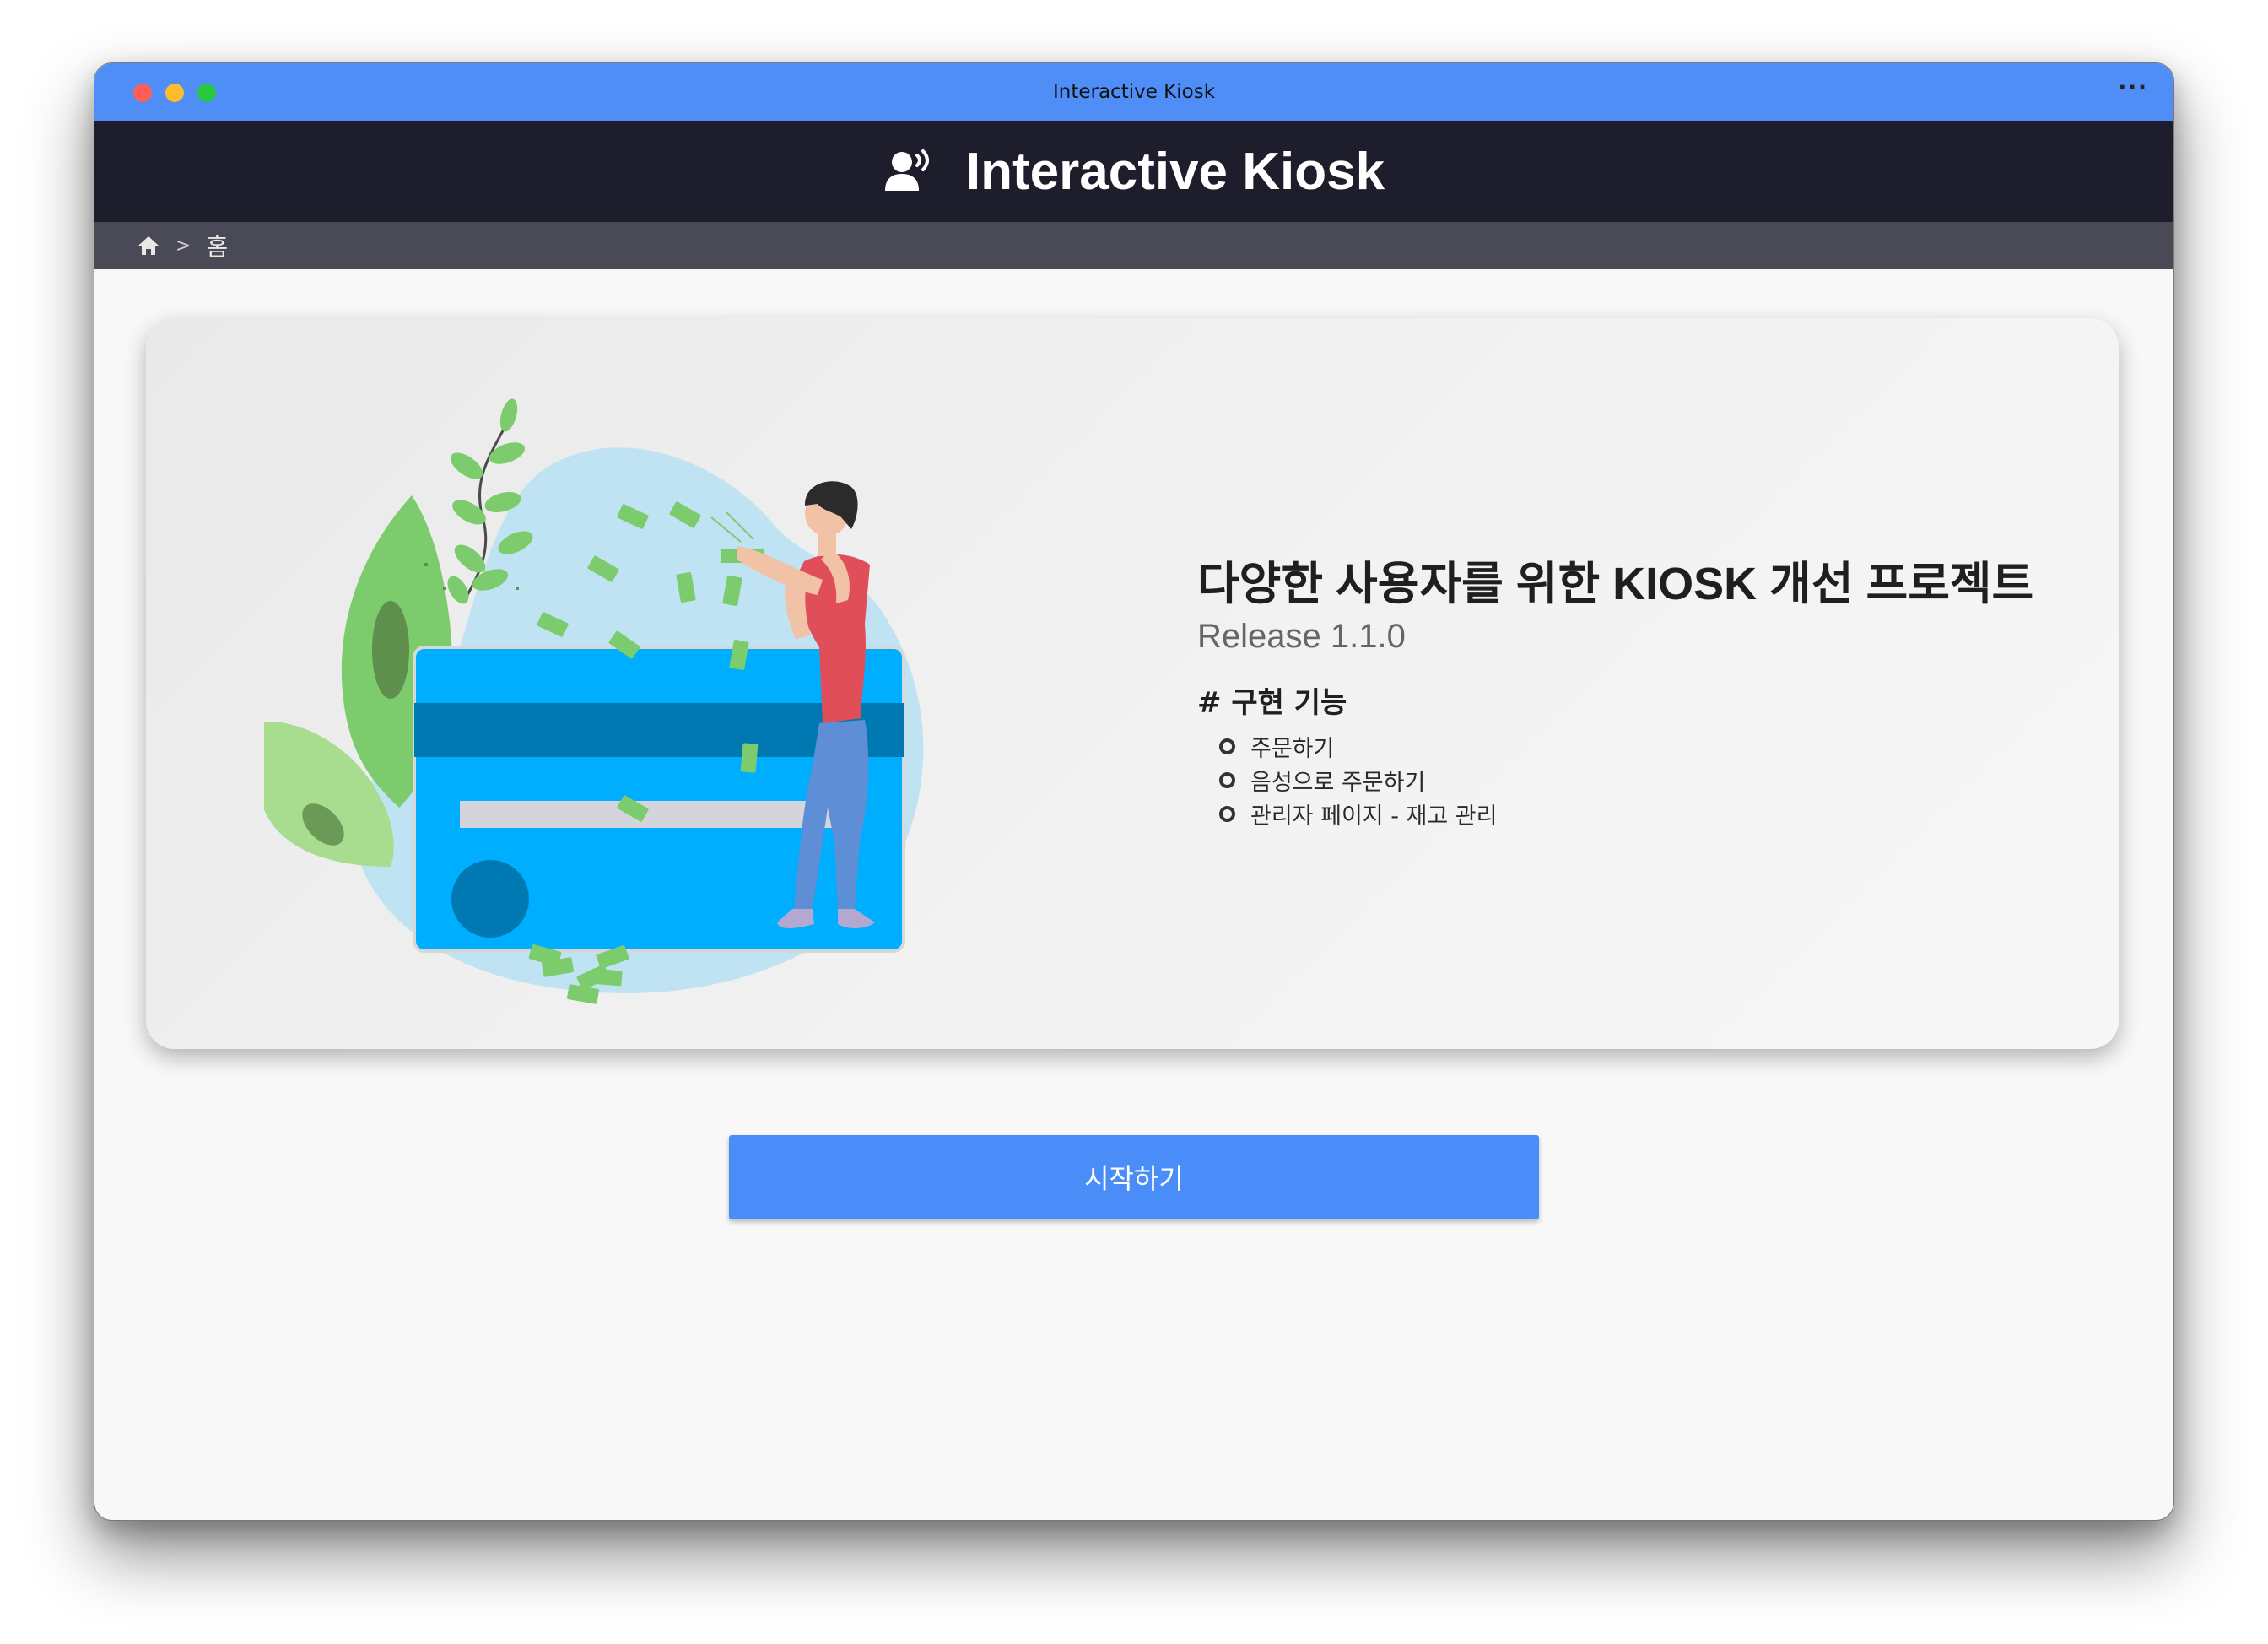 Image resolution: width=2268 pixels, height=1644 pixels. I want to click on release-version: Release 1.1.0, so click(1301, 636).